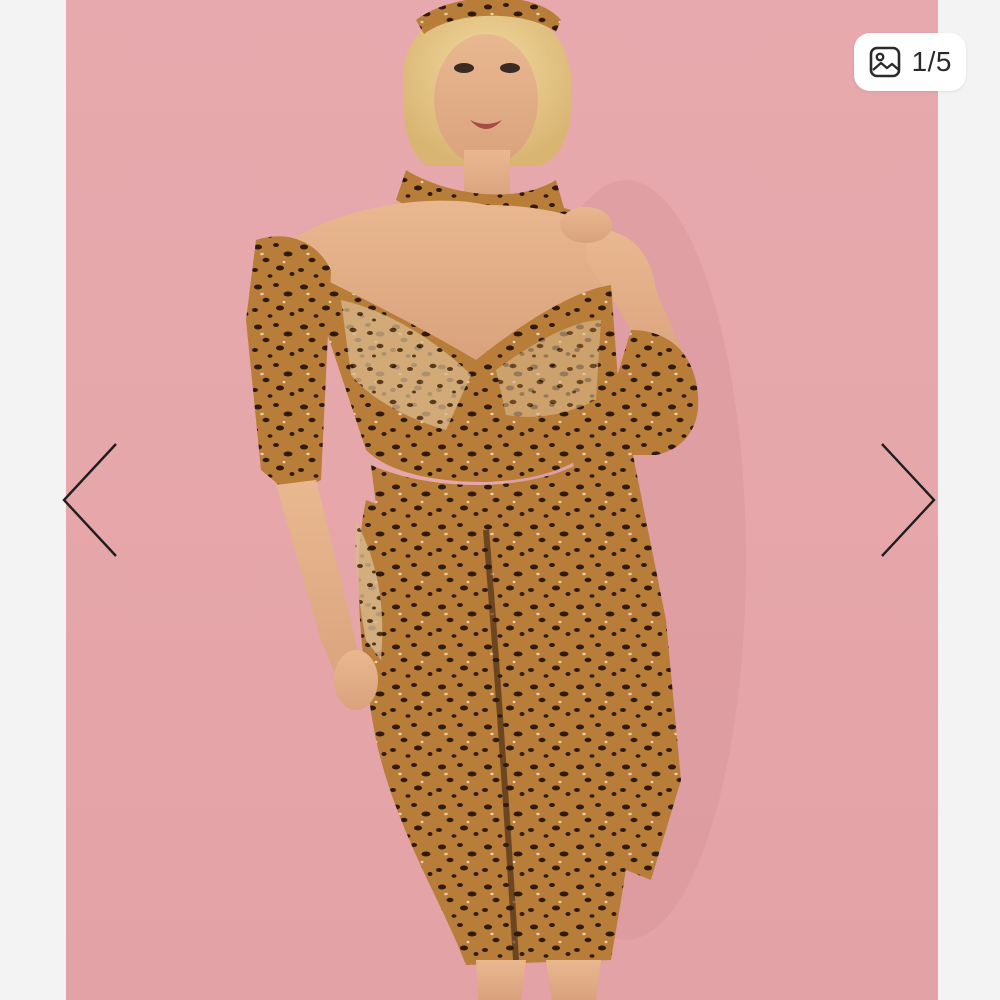 Image resolution: width=1000 pixels, height=1000 pixels. I want to click on chevron-left-icon, so click(89, 500).